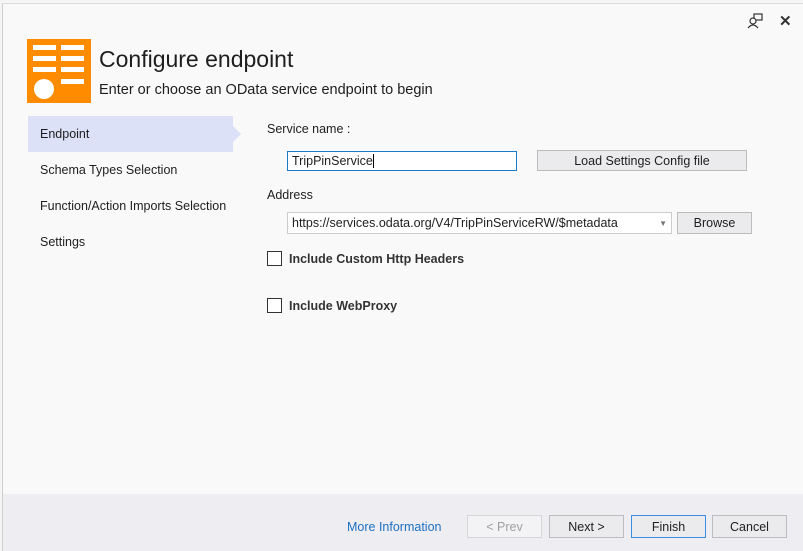 Image resolution: width=803 pixels, height=551 pixels. Describe the element at coordinates (714, 223) in the screenshot. I see `browse-button: Browse` at that location.